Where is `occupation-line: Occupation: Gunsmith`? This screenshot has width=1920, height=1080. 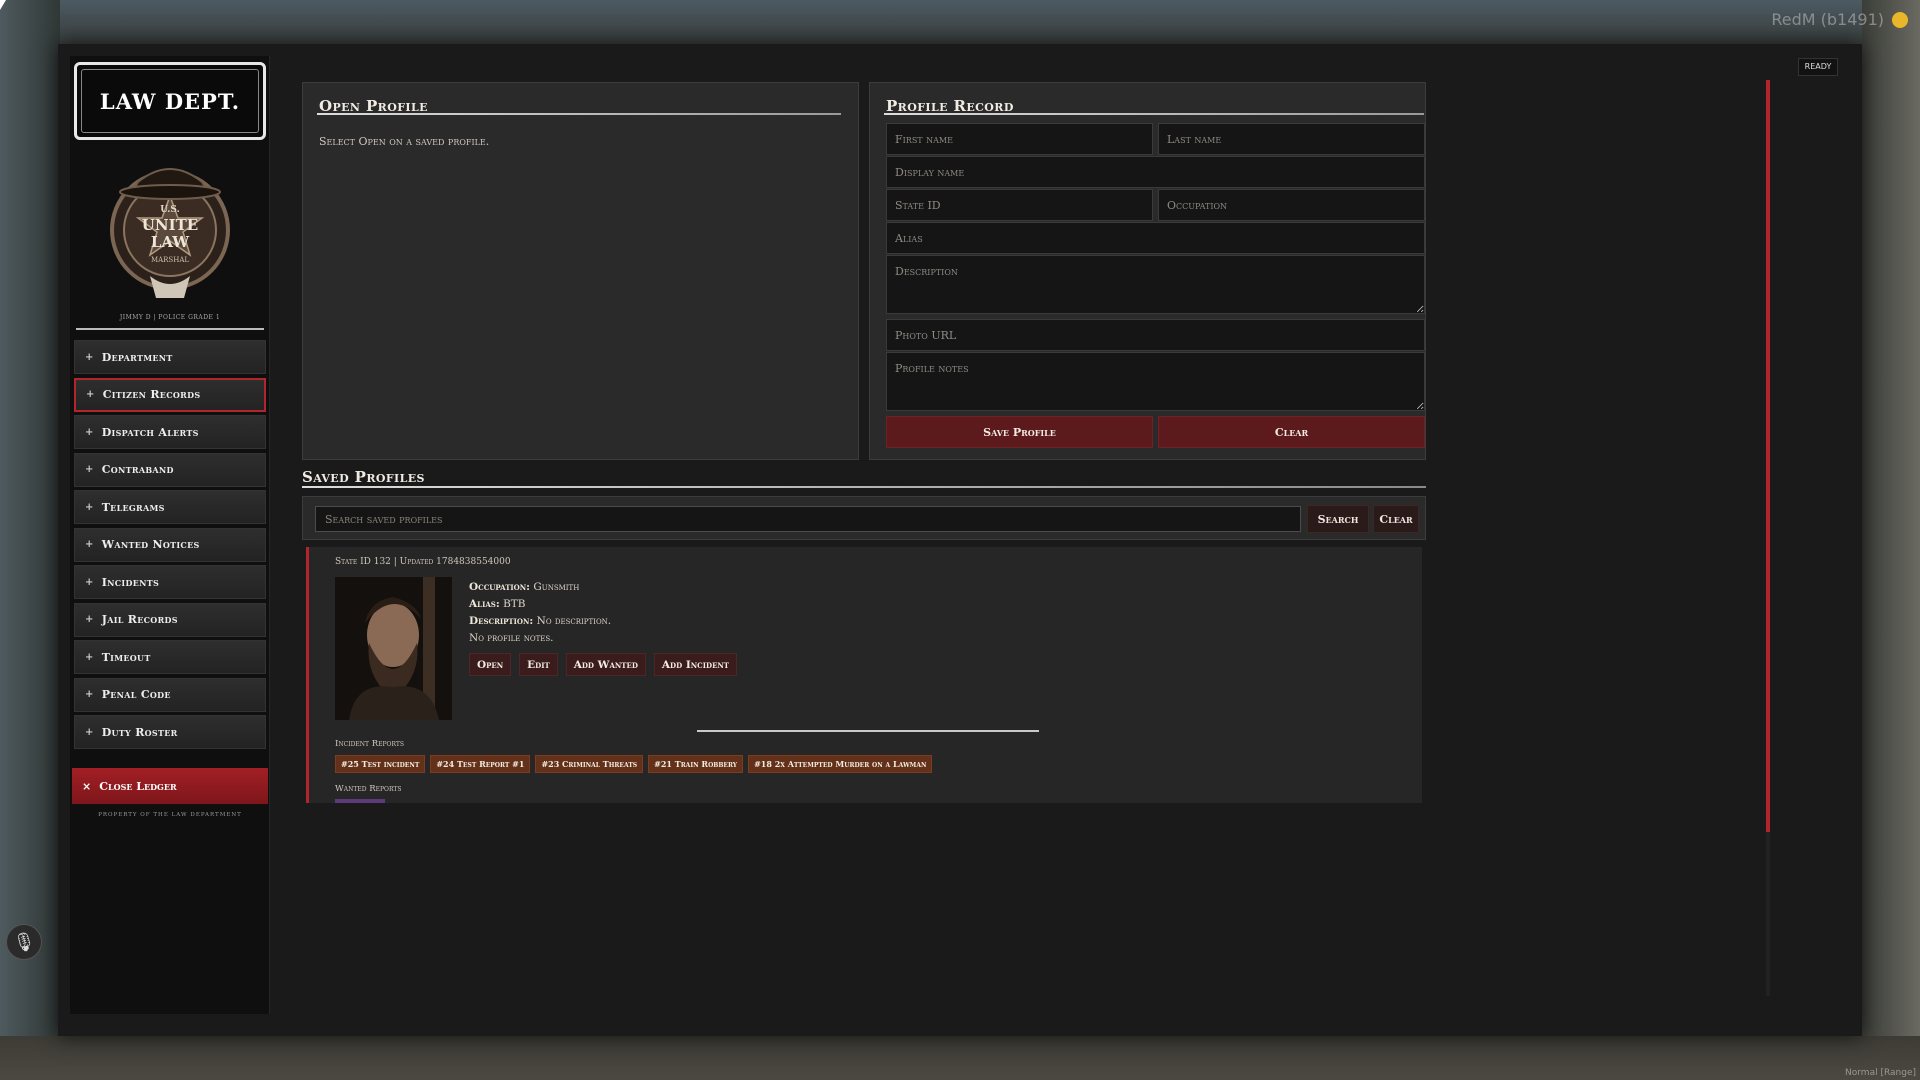 occupation-line: Occupation: Gunsmith is located at coordinates (540, 587).